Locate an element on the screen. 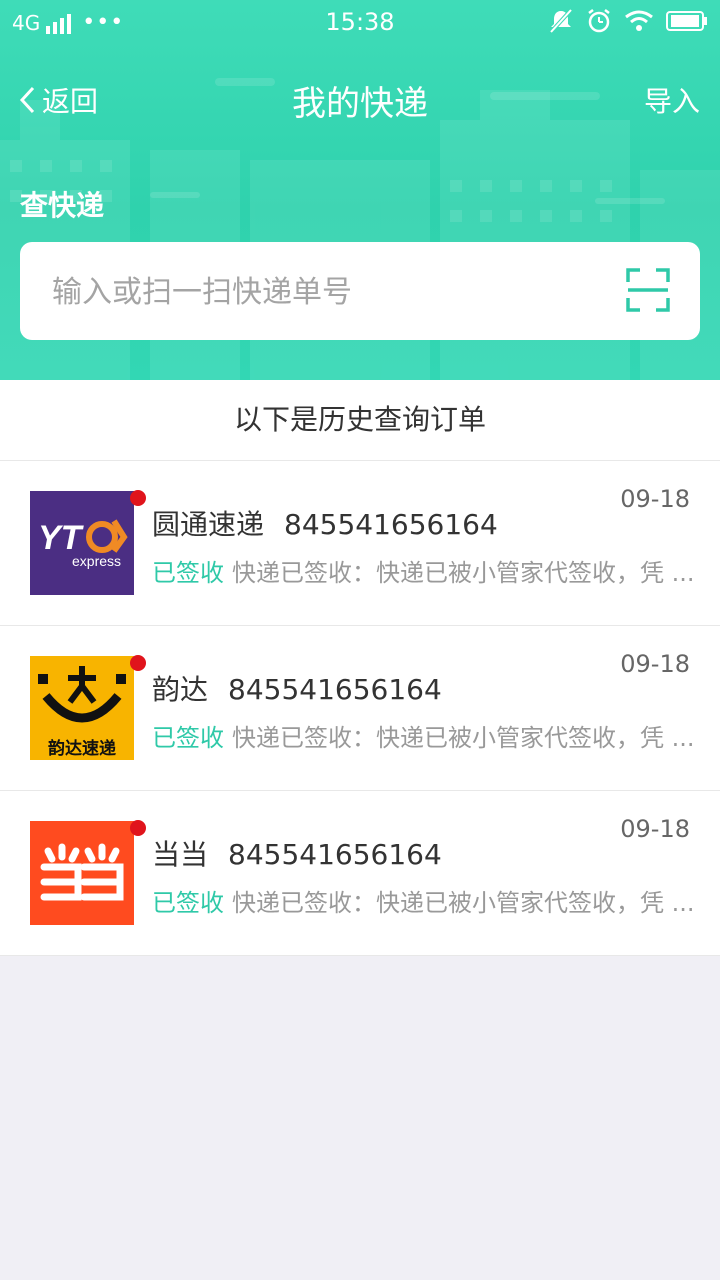 The width and height of the screenshot is (720, 1280). svg-text: YT is located at coordinates (61, 538).